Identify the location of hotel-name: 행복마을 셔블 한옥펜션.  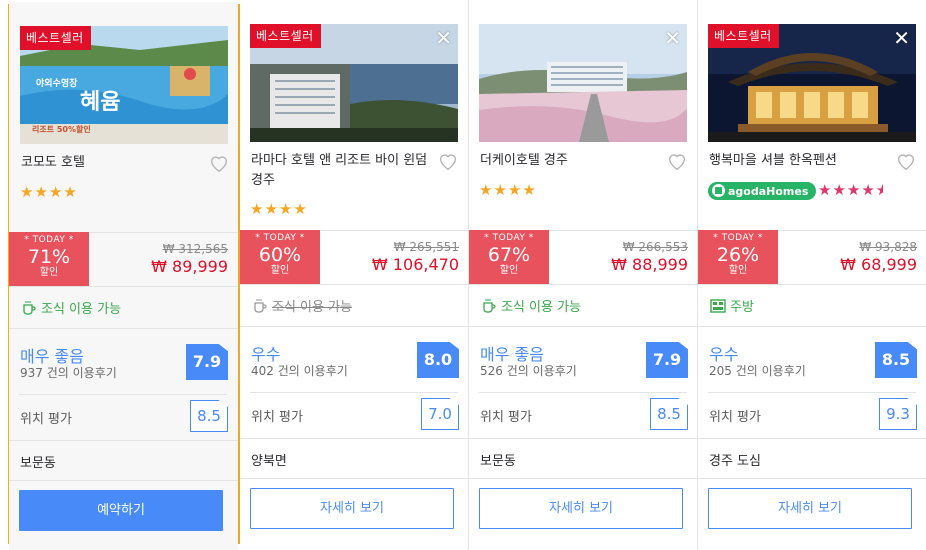
(799, 161).